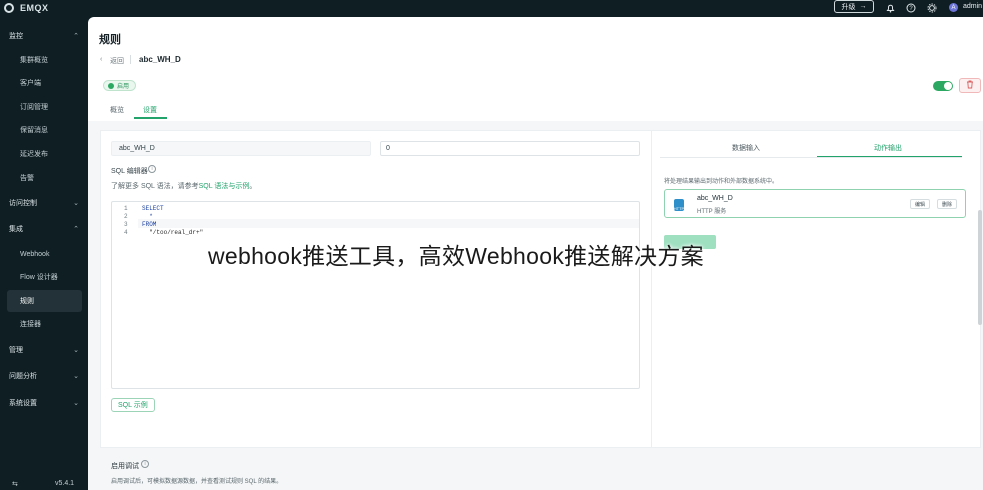 The image size is (983, 490). Describe the element at coordinates (126, 208) in the screenshot. I see `line-number: 1` at that location.